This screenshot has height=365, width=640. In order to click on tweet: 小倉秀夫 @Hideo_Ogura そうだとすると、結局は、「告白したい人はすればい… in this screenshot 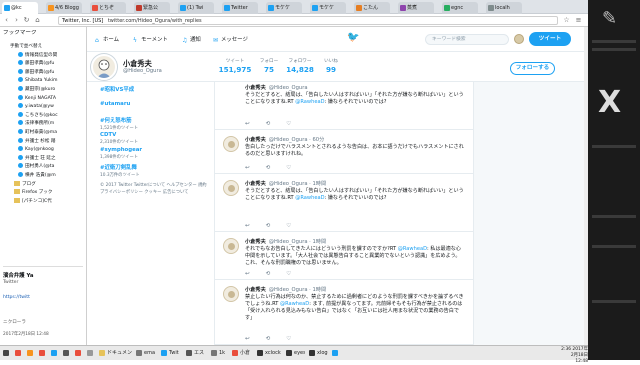, I will do `click(344, 106)`.